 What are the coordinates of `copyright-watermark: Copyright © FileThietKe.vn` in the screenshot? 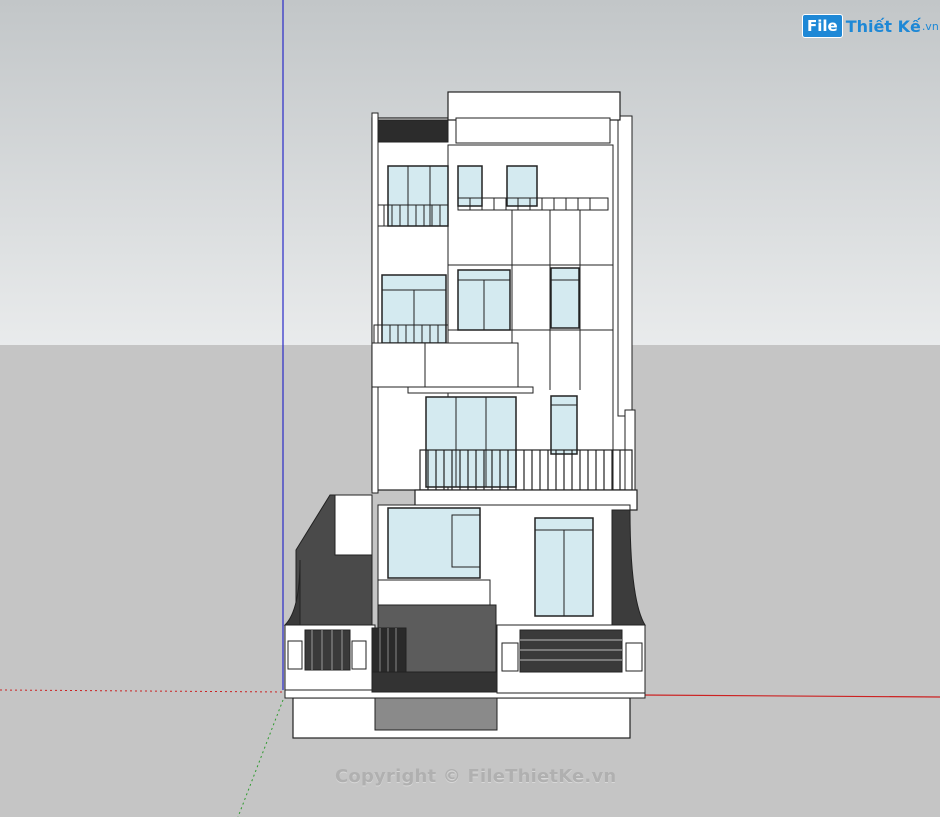 It's located at (476, 776).